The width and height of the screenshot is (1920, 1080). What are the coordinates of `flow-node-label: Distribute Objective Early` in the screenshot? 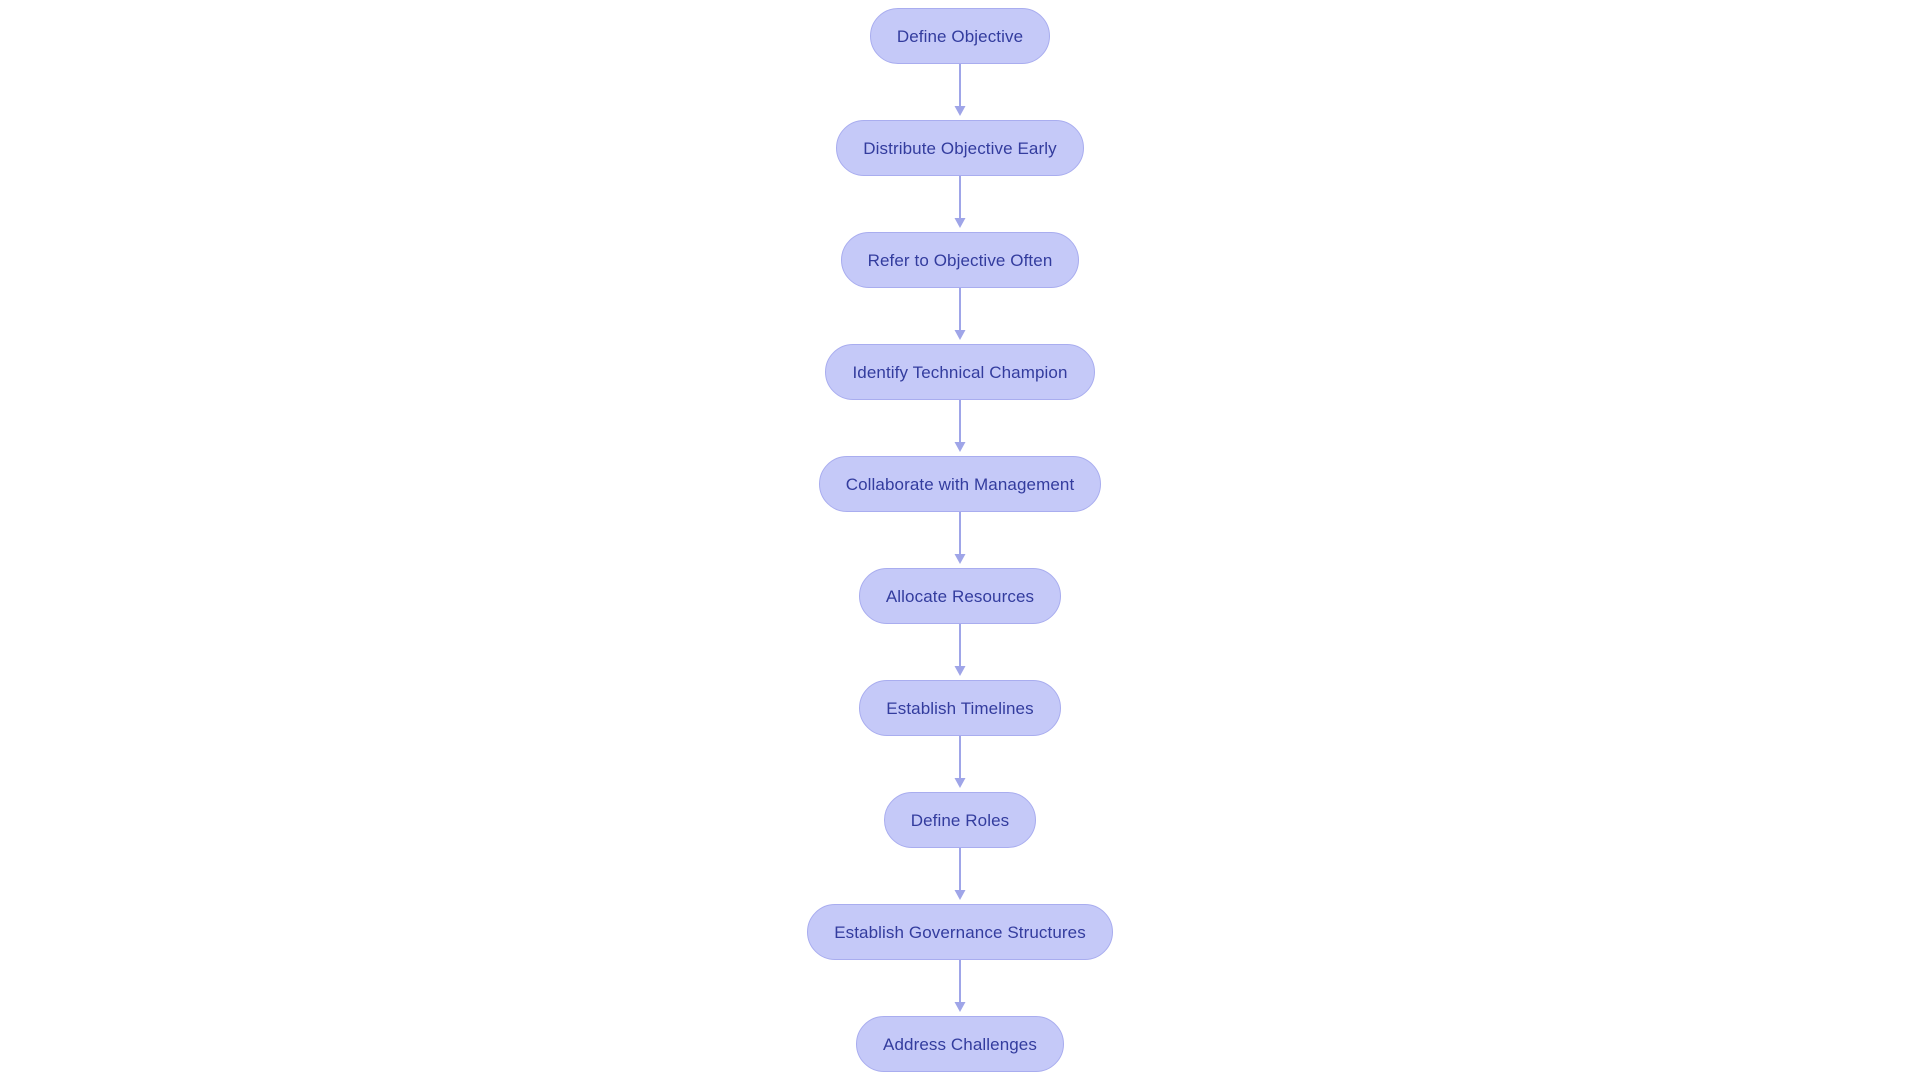 It's located at (960, 148).